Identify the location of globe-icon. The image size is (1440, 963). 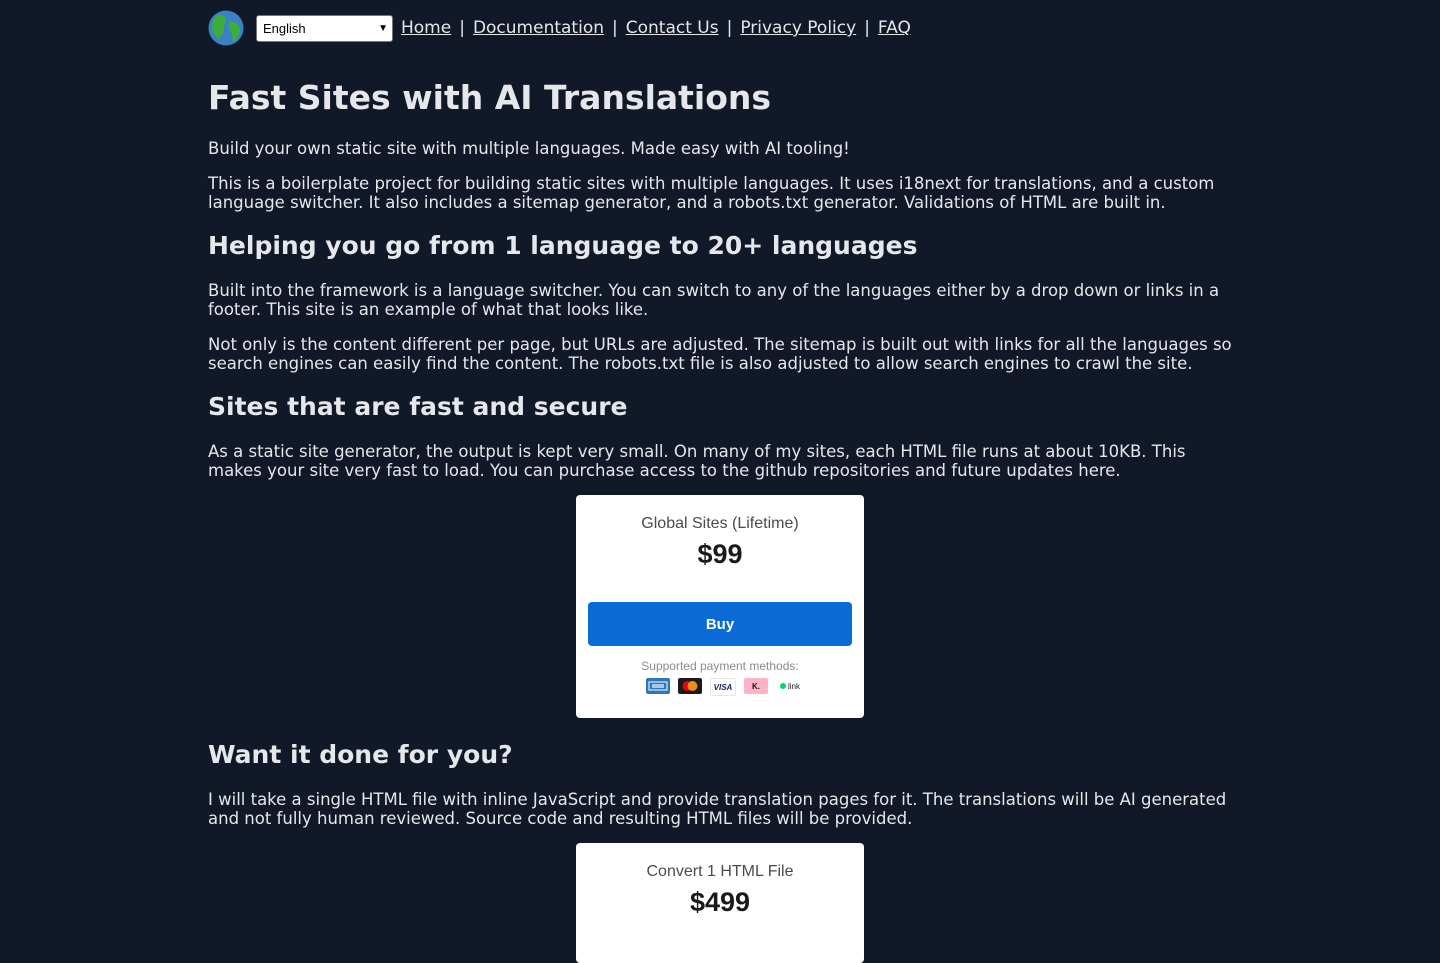
(226, 28).